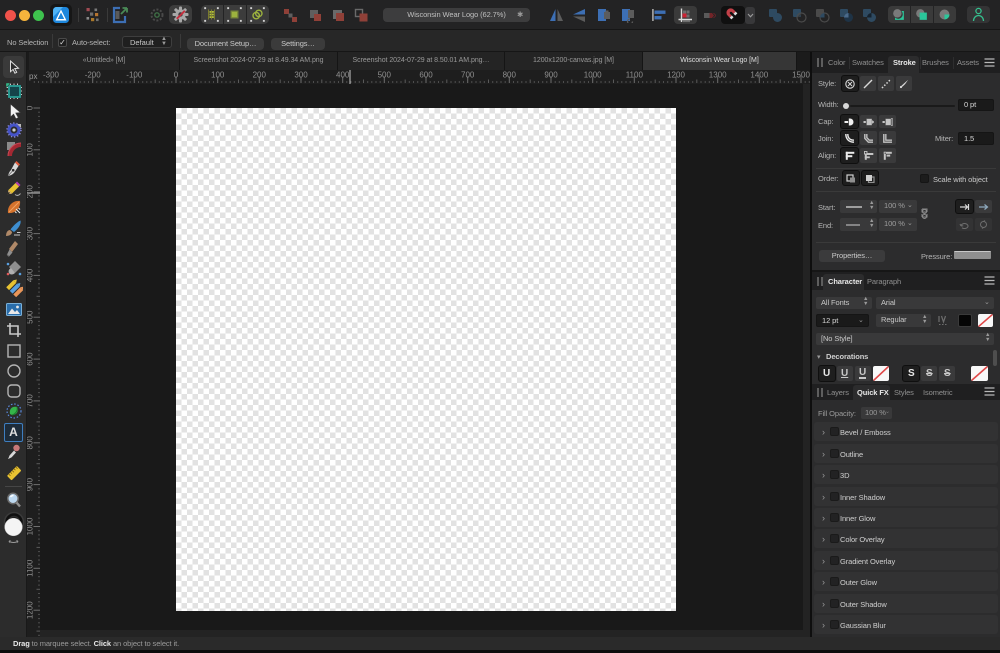 The width and height of the screenshot is (1000, 653). I want to click on svg-text: -200, so click(93, 75).